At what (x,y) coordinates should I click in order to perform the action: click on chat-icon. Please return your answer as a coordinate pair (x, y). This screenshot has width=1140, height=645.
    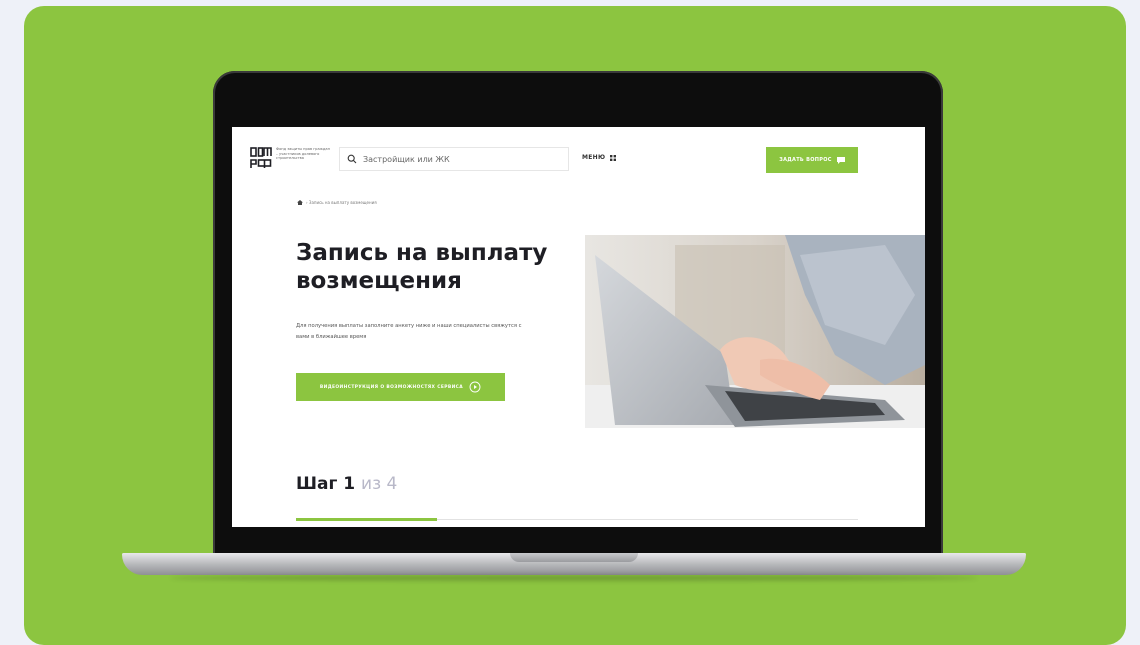
    Looking at the image, I should click on (840, 160).